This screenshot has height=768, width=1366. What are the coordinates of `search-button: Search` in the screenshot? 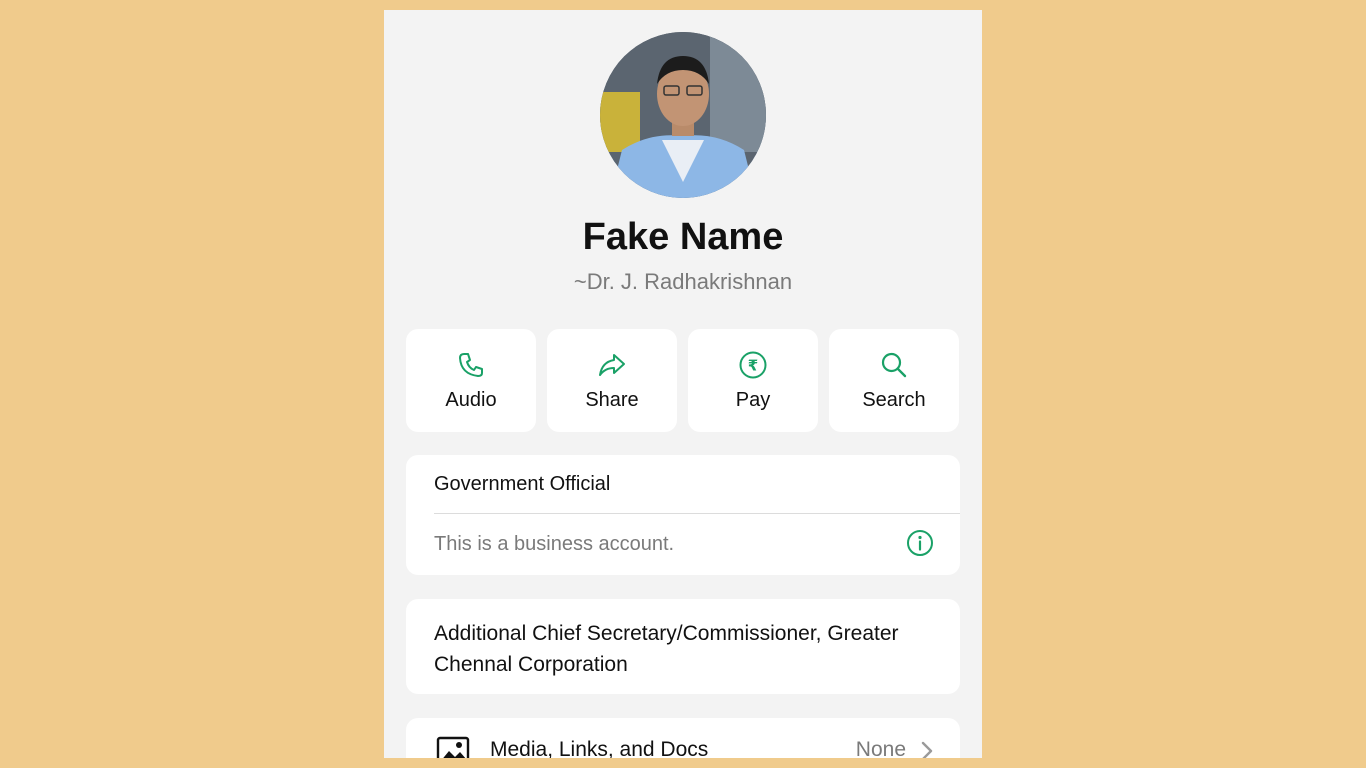 It's located at (894, 380).